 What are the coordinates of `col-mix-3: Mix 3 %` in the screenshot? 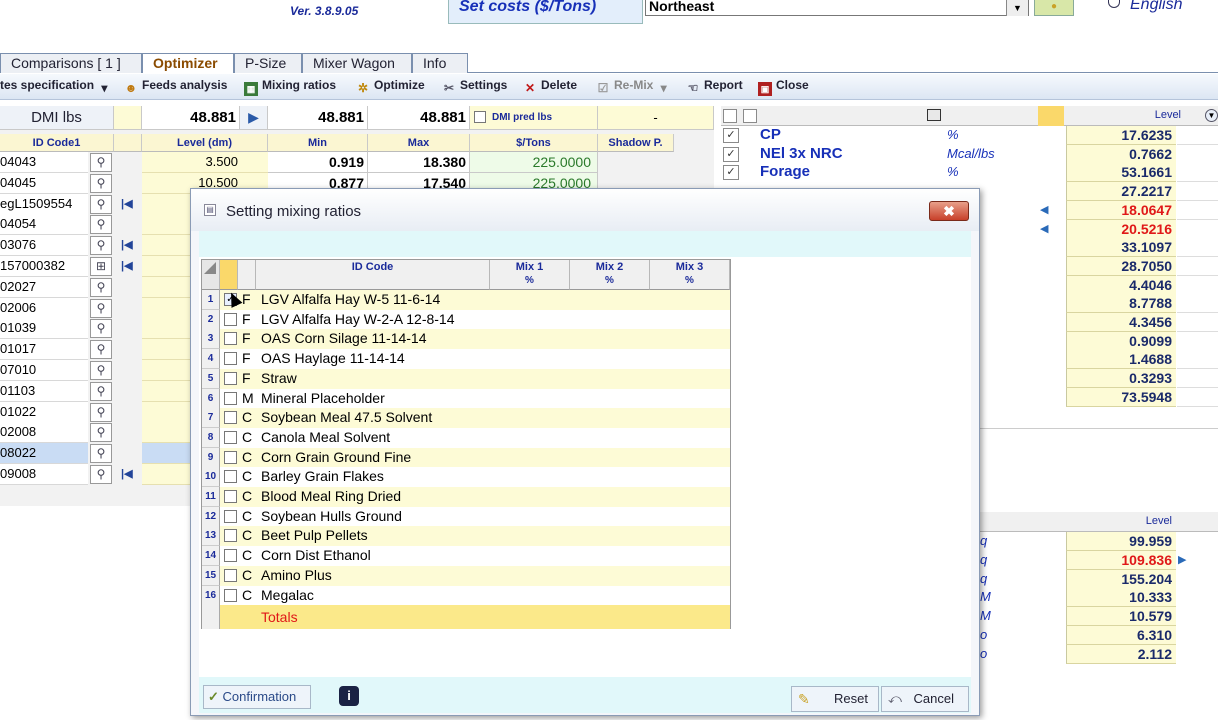 It's located at (690, 275).